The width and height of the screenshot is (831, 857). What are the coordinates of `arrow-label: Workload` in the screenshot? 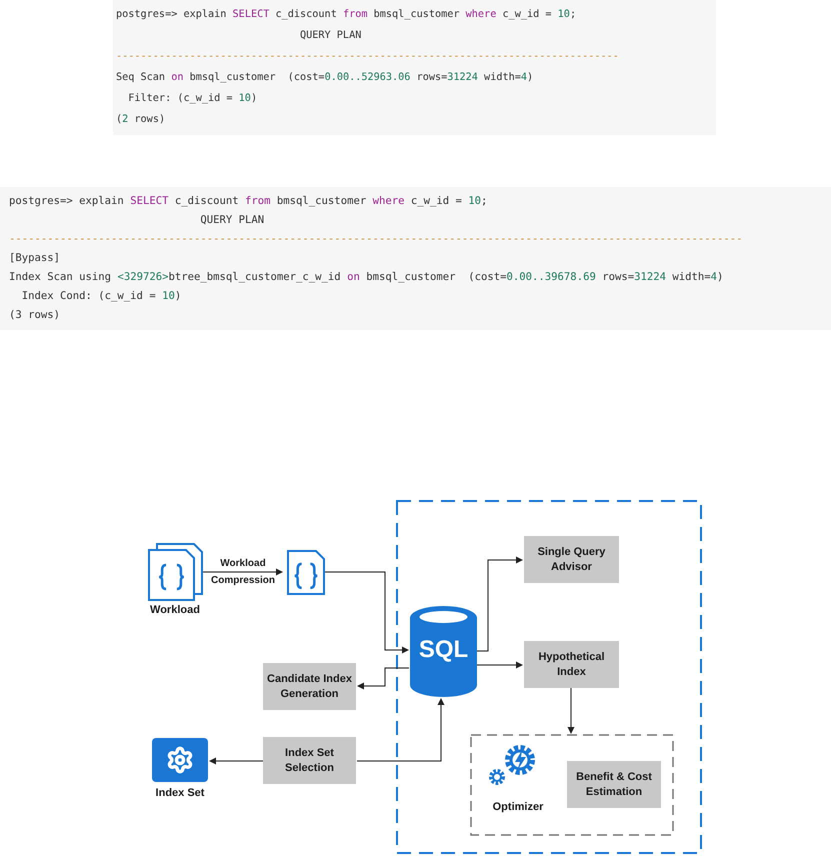 It's located at (243, 564).